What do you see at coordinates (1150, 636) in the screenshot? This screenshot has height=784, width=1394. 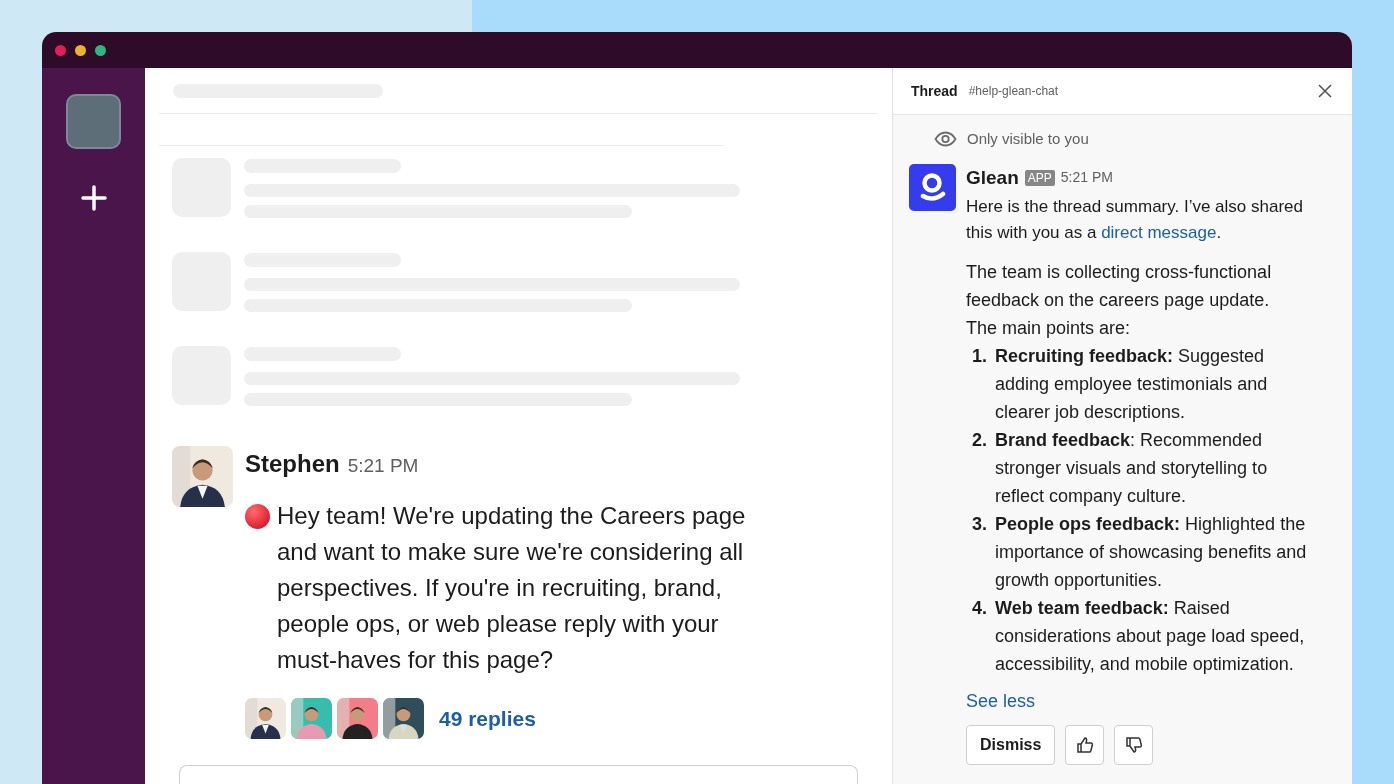 I see `list-item-text: Web team feedback: Raised considerations about page load speed, accessibility, and mobile optimization.` at bounding box center [1150, 636].